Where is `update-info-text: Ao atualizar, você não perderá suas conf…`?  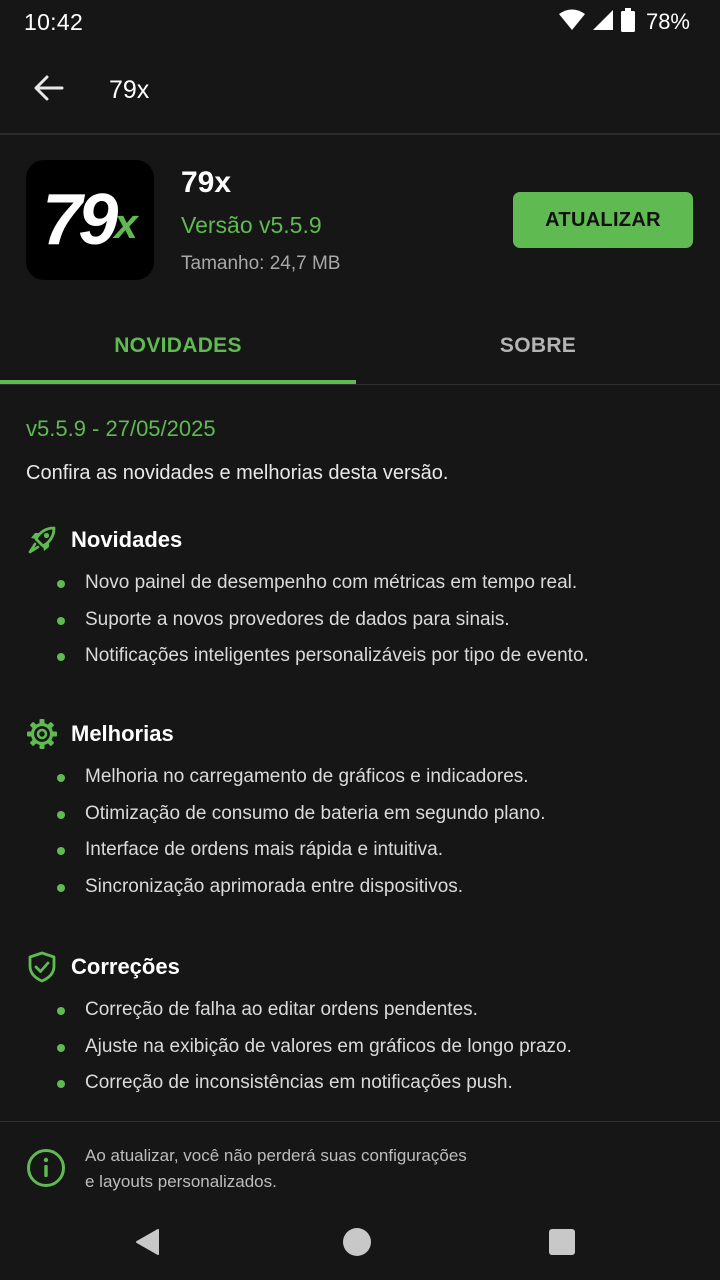 update-info-text: Ao atualizar, você não perderá suas conf… is located at coordinates (300, 1169).